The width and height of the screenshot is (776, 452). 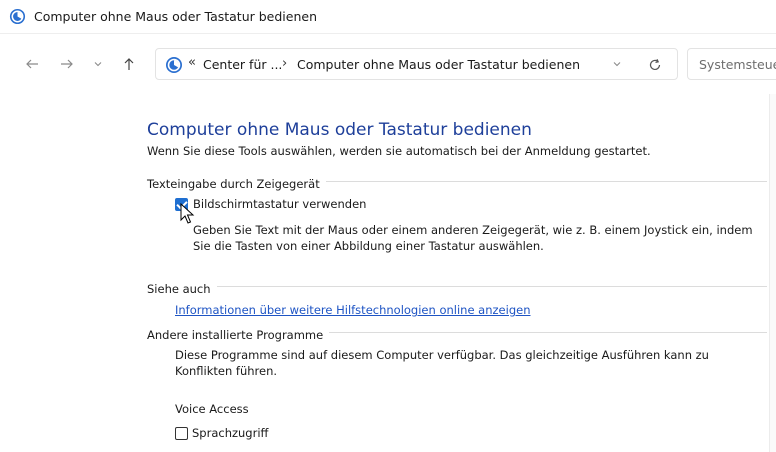 I want to click on section-heading-other-programs: Andere installierte Programme, so click(x=457, y=333).